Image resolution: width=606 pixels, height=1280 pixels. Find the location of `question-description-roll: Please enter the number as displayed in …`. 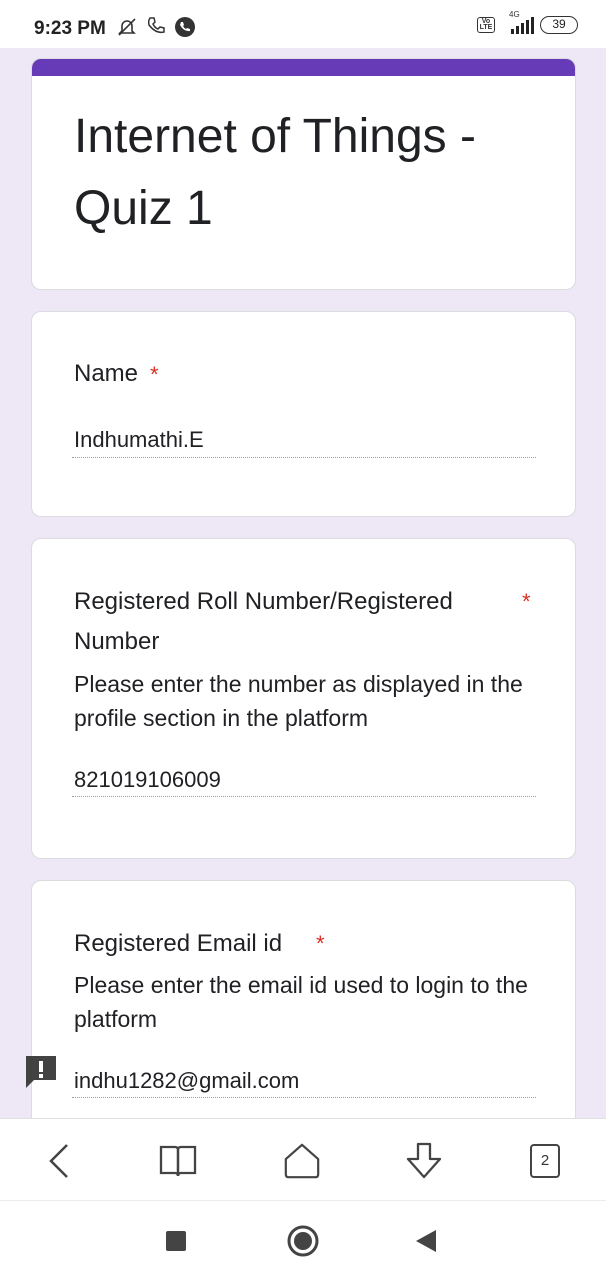

question-description-roll: Please enter the number as displayed in … is located at coordinates (298, 701).